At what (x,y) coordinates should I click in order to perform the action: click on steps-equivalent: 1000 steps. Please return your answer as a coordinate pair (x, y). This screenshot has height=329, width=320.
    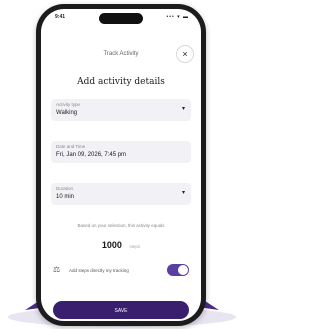
    Looking at the image, I should click on (121, 244).